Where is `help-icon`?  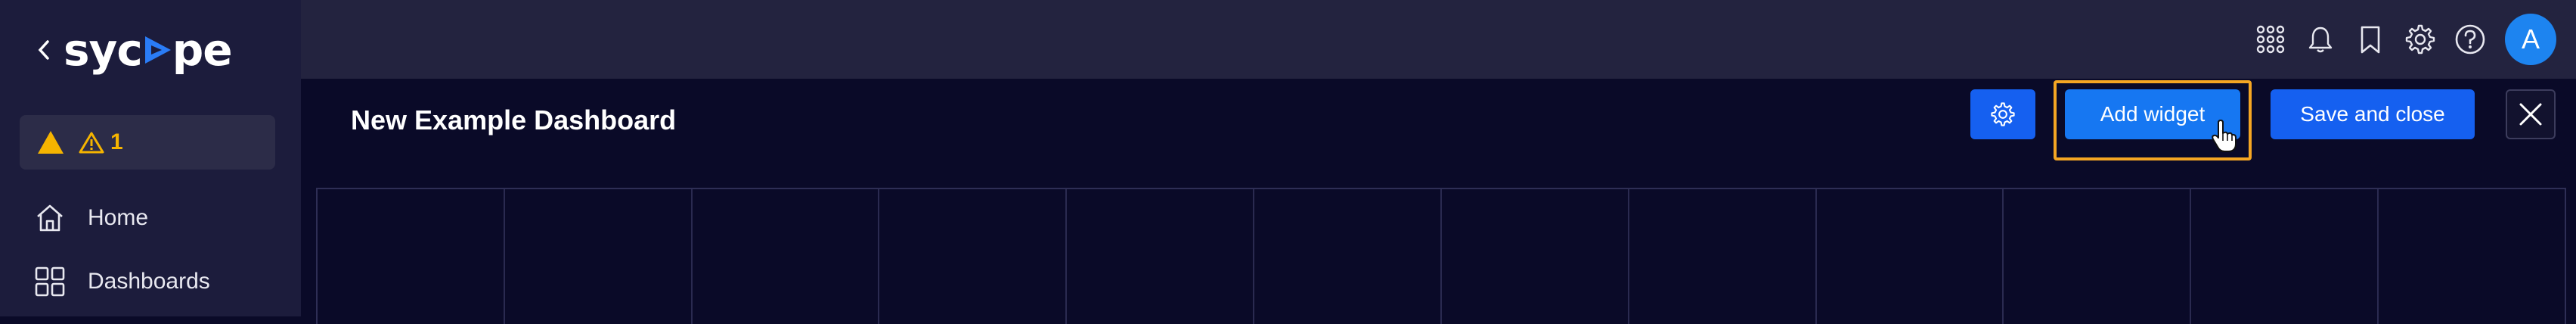
help-icon is located at coordinates (2470, 39).